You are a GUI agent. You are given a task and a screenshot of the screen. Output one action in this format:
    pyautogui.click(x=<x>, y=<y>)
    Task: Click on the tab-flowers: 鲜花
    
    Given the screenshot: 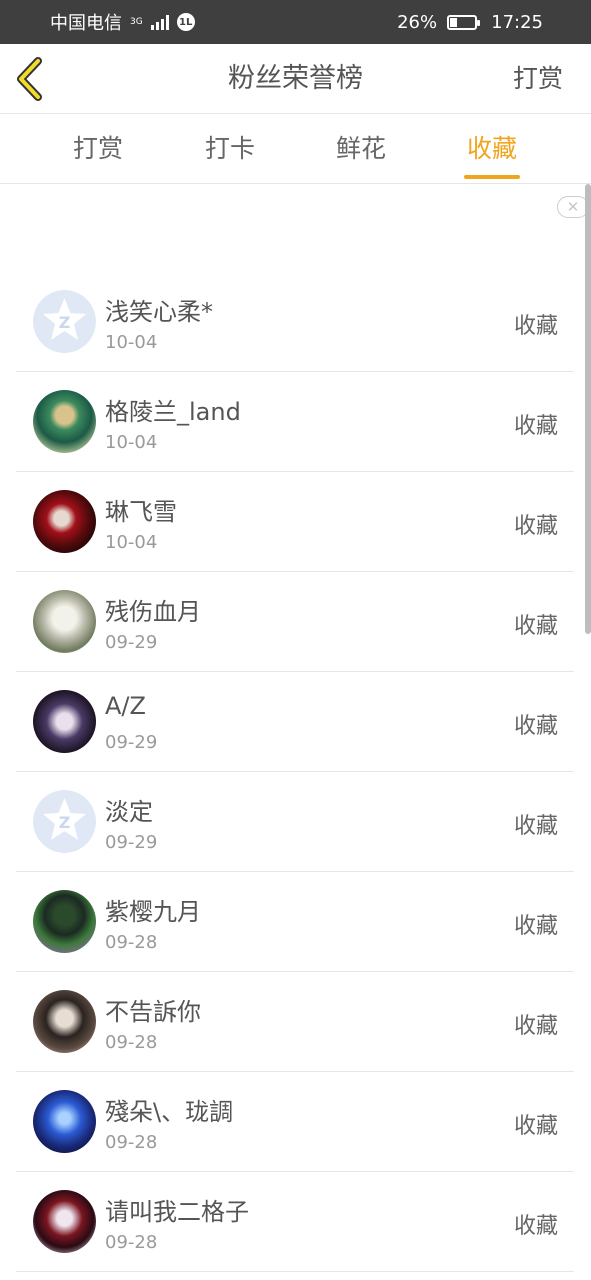 What is the action you would take?
    pyautogui.click(x=361, y=149)
    